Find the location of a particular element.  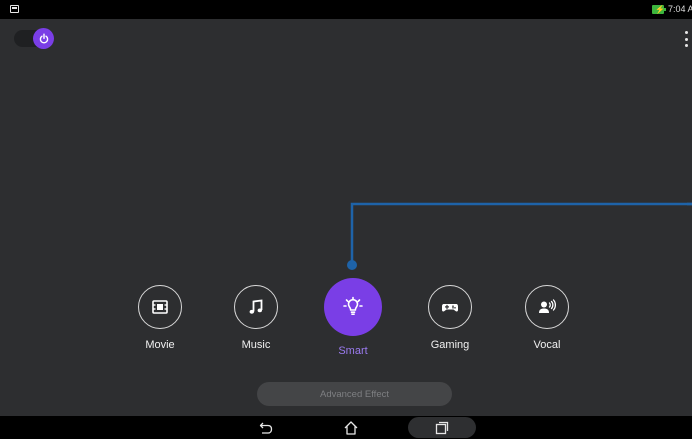

gamepad-icon is located at coordinates (450, 308).